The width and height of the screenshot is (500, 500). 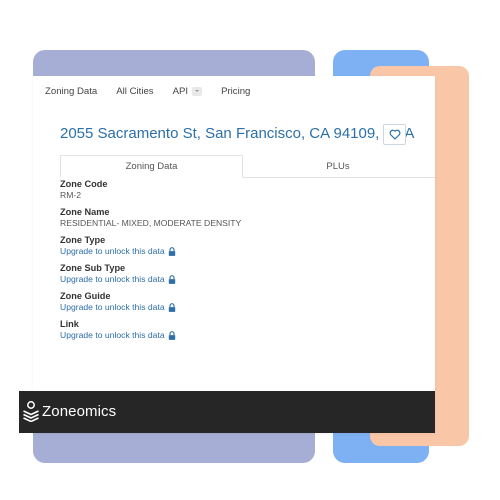 I want to click on field-label: Zone Type, so click(x=83, y=240).